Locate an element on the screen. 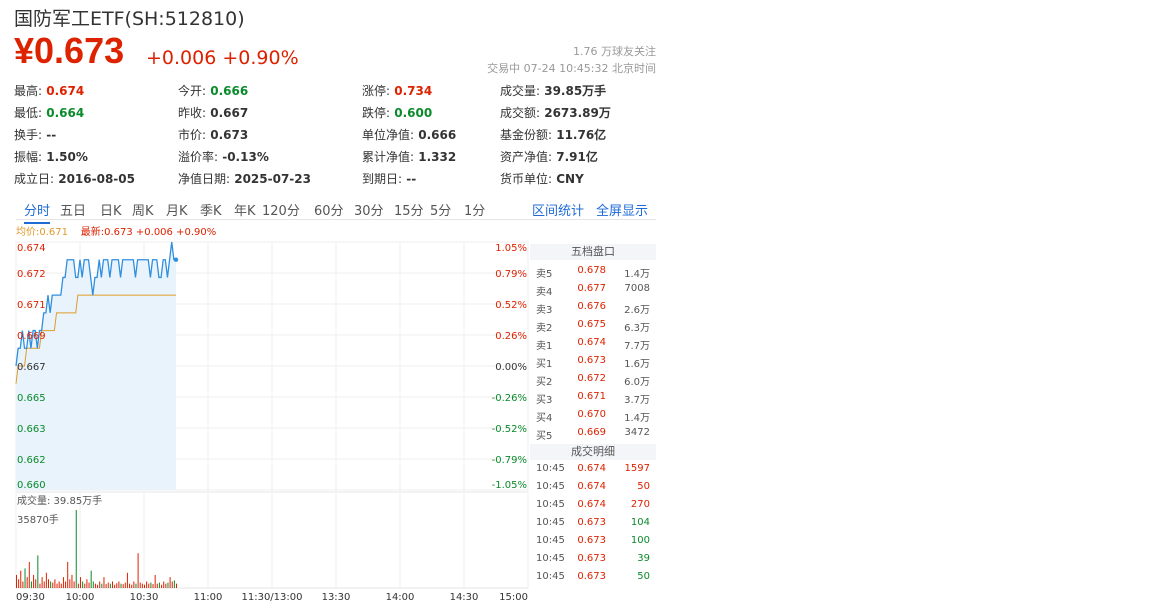 The width and height of the screenshot is (1166, 615). trade-row: 10:45 0.673 104 is located at coordinates (593, 523).